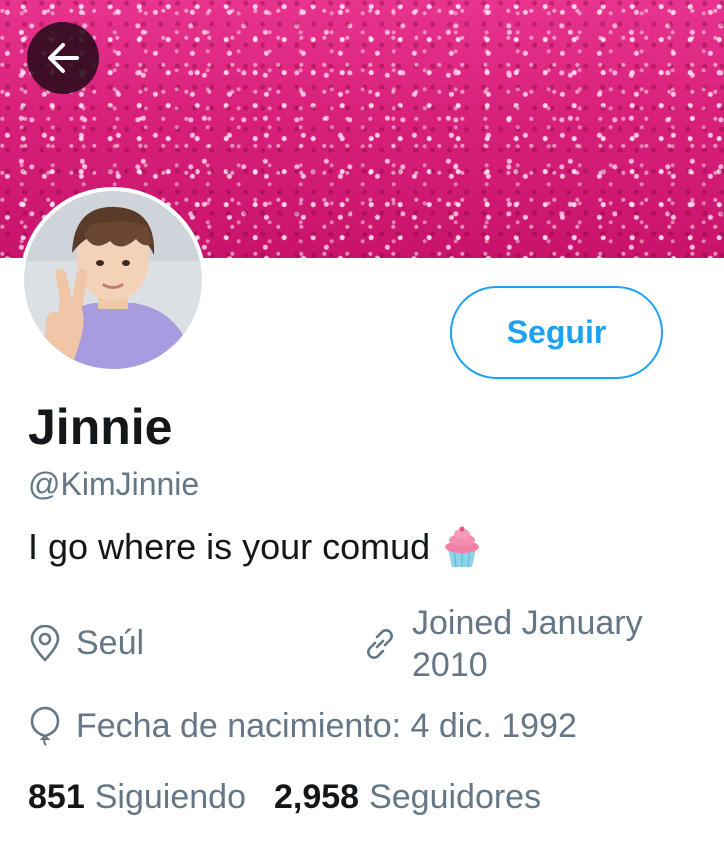 Image resolution: width=724 pixels, height=852 pixels. What do you see at coordinates (45, 726) in the screenshot?
I see `balloon-icon` at bounding box center [45, 726].